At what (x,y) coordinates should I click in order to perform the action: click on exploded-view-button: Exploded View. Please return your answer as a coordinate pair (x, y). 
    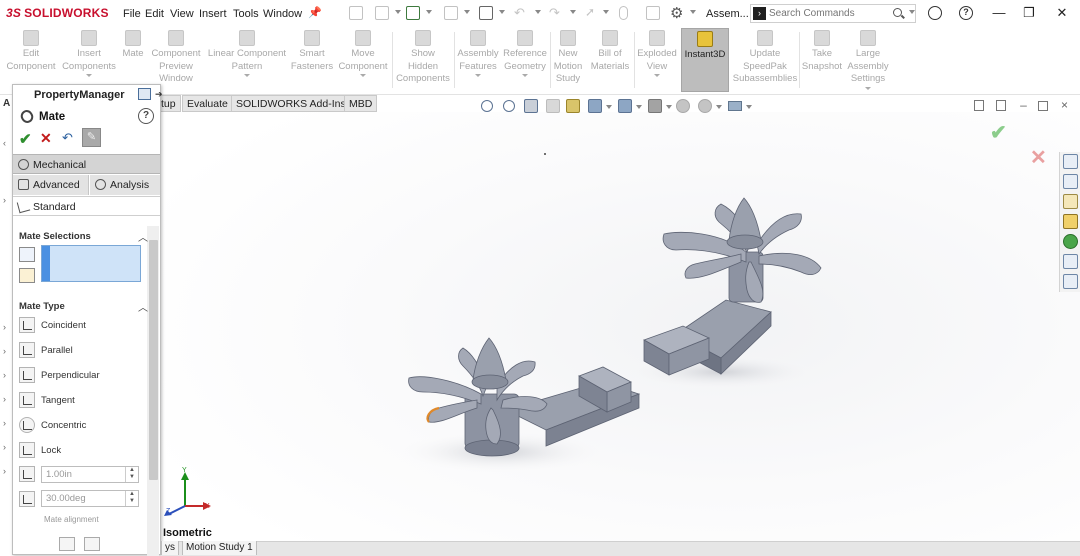
    Looking at the image, I should click on (657, 53).